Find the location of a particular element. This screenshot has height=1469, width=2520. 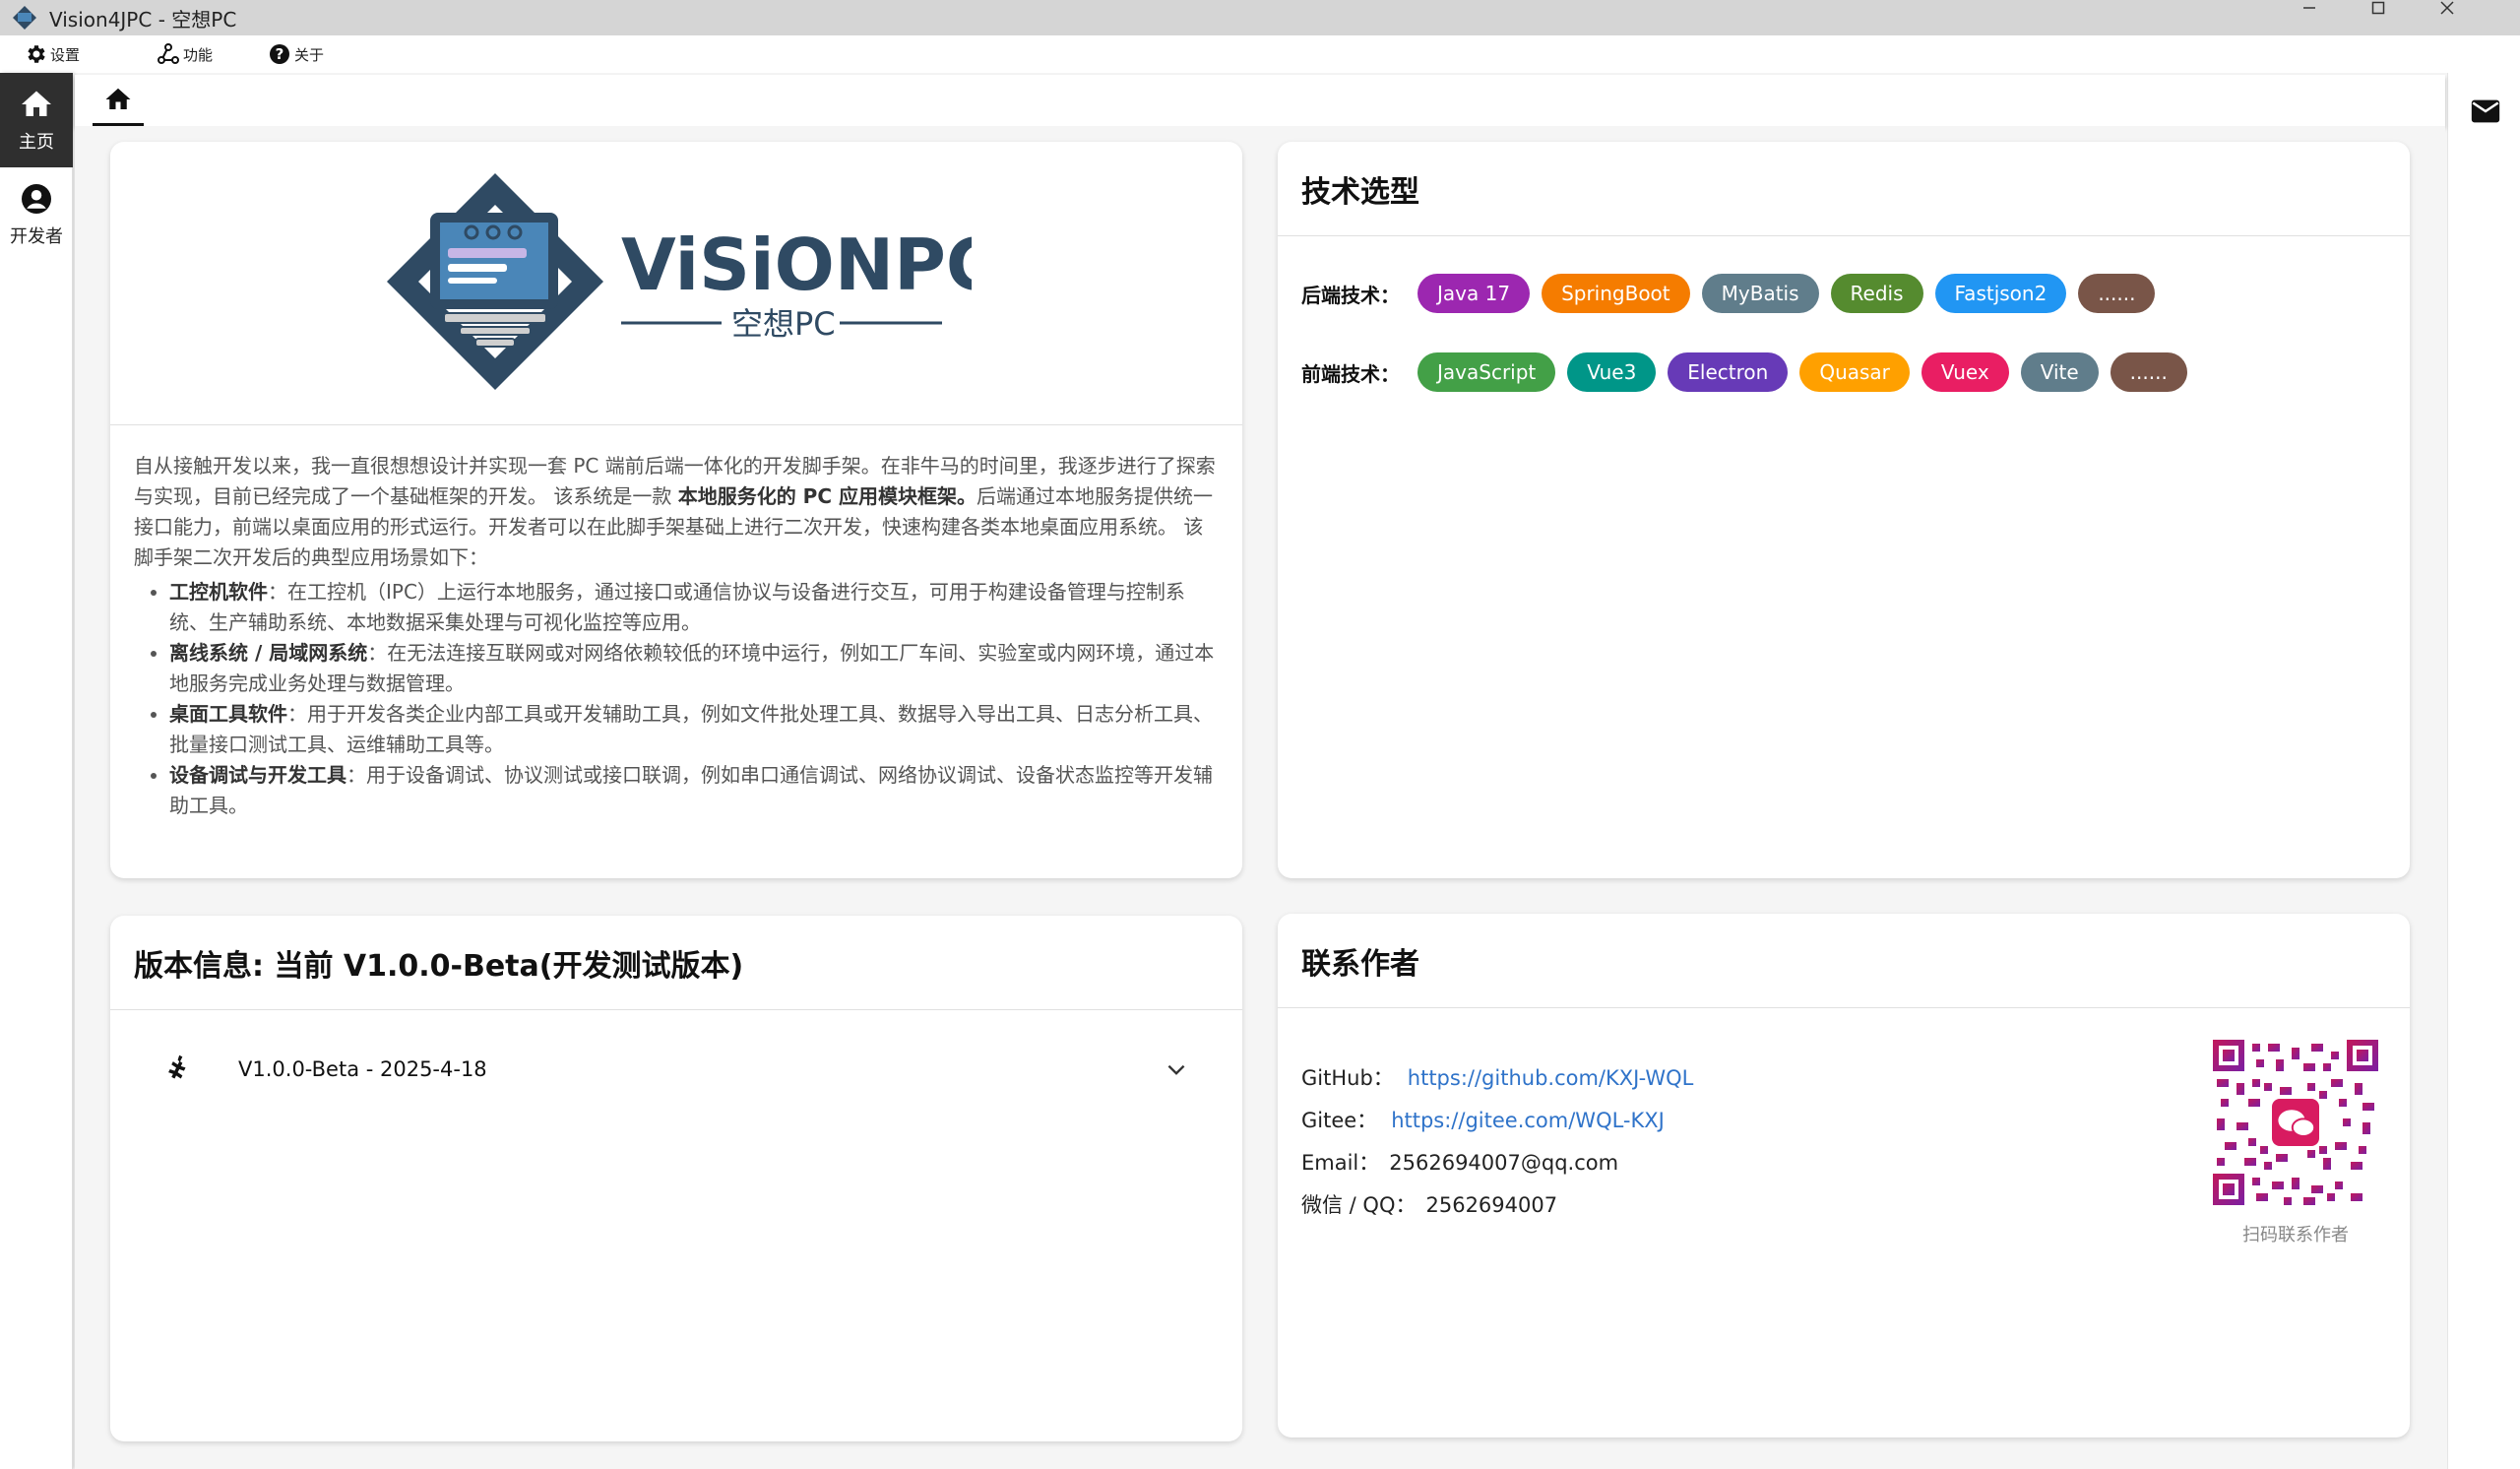

gitee-row: Gitee： https://gitee.com/WQL-KXJ is located at coordinates (1497, 1121).